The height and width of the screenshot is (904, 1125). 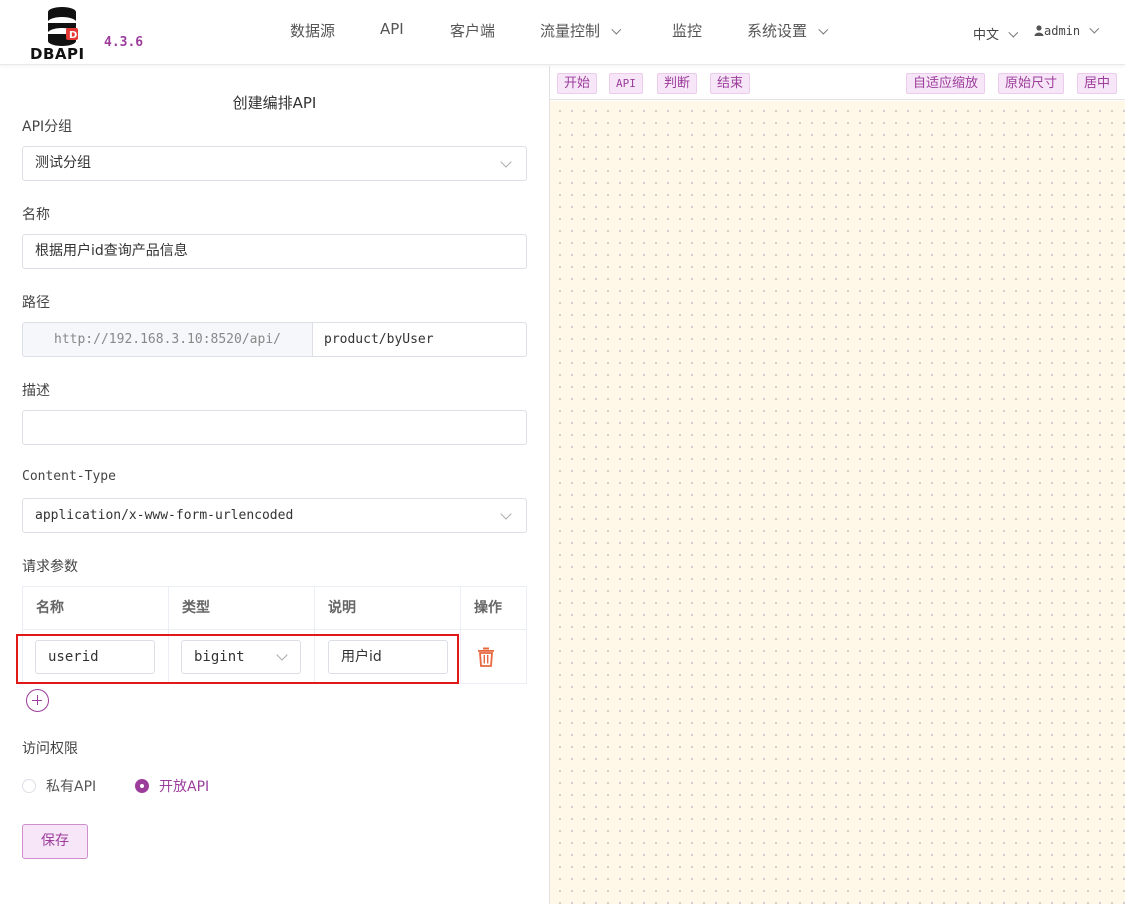 I want to click on svg-text: D, so click(x=73, y=35).